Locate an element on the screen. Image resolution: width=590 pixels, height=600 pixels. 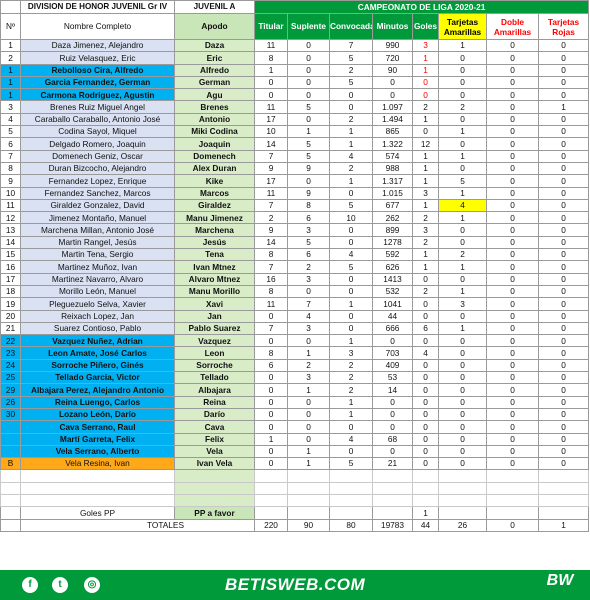
player-apodo: Jan is located at coordinates (214, 316).